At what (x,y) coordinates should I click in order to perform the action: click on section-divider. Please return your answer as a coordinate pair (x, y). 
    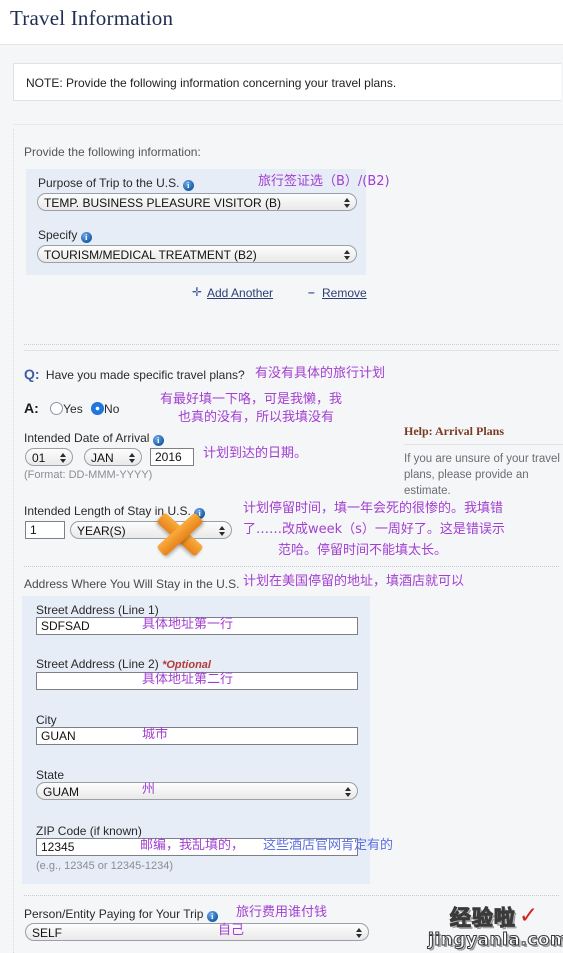
    Looking at the image, I should click on (291, 344).